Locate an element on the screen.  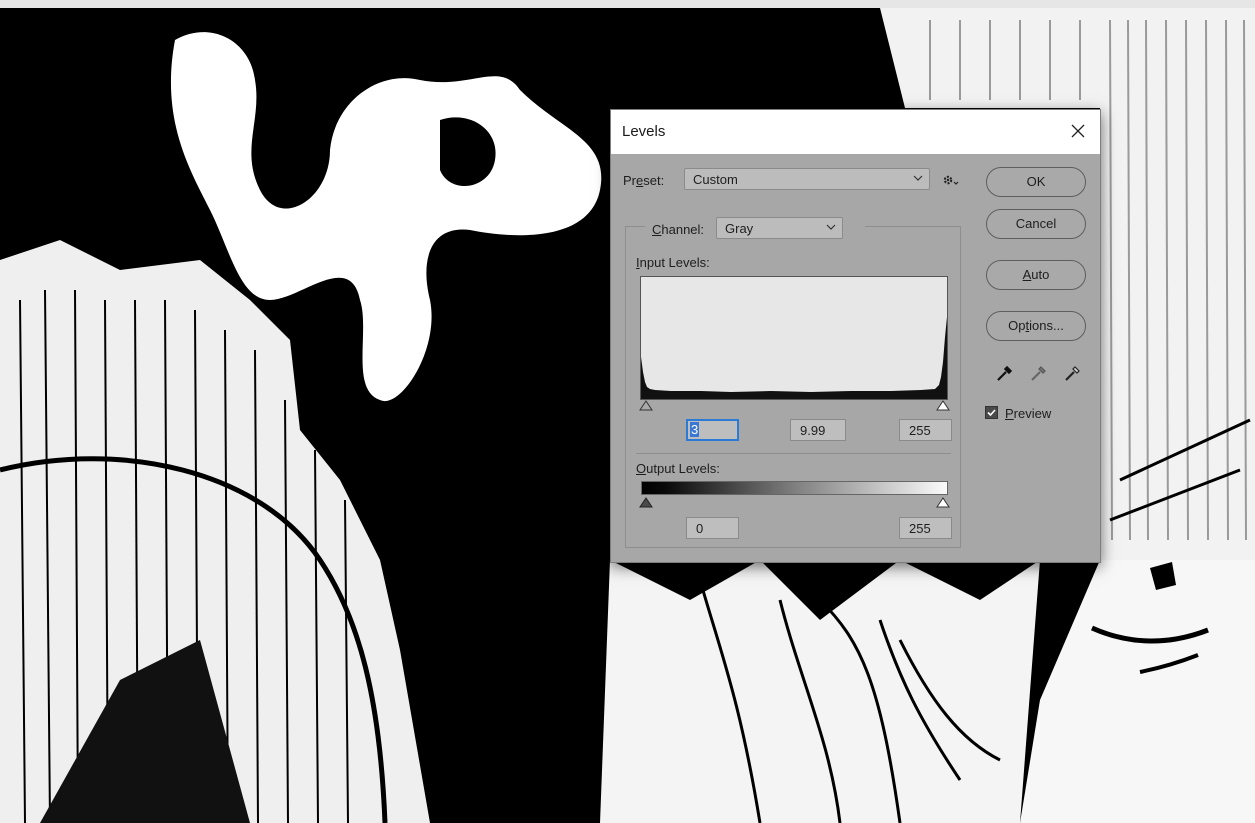
input-white-slider is located at coordinates (943, 405).